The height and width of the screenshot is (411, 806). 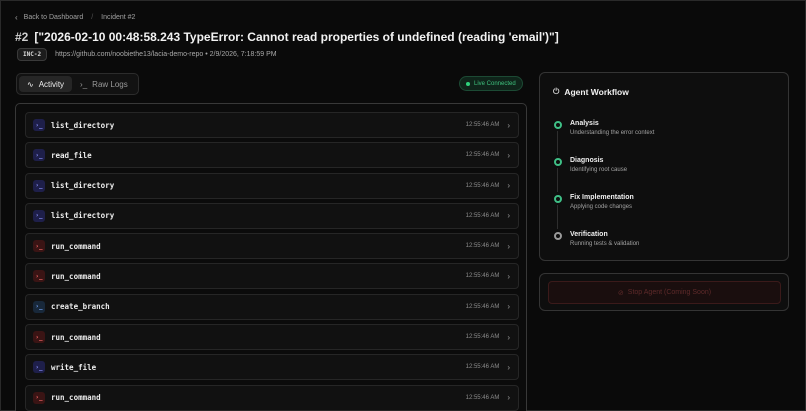 I want to click on tab-raw-logs-label: Raw Logs, so click(x=110, y=84).